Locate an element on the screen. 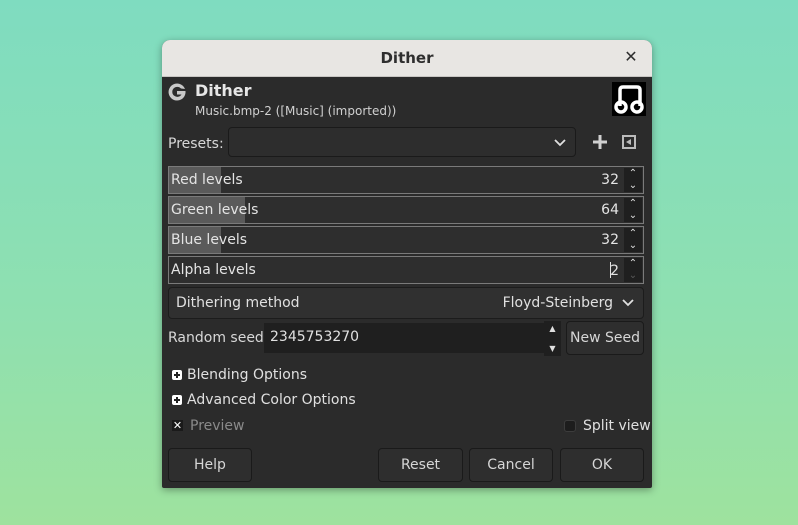 The height and width of the screenshot is (525, 798). help-button: Help is located at coordinates (210, 465).